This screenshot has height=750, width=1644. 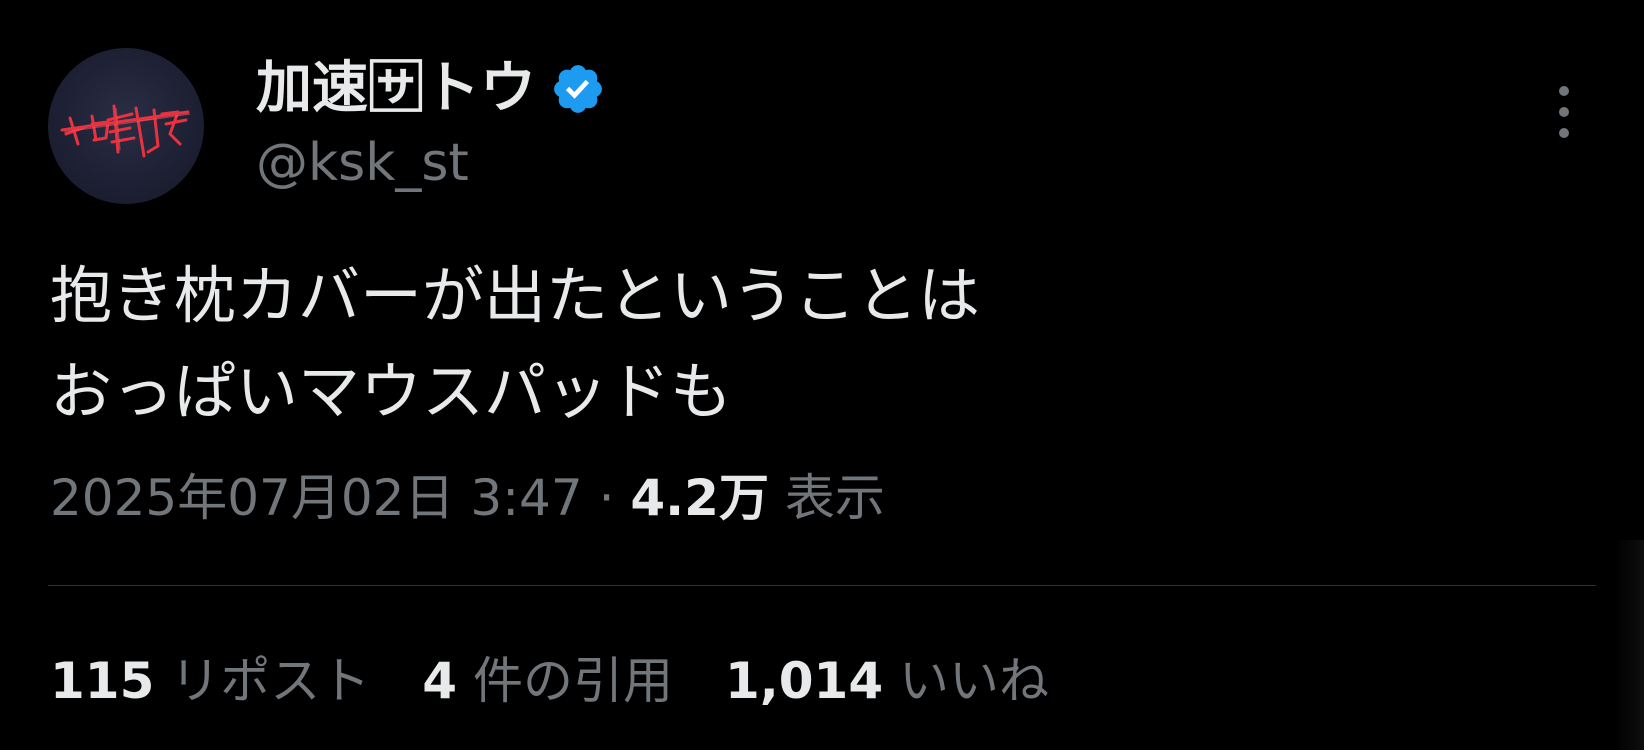 I want to click on tweet-meta: 2025年07月02日 3:47 · 4.2万 表示, so click(x=467, y=498).